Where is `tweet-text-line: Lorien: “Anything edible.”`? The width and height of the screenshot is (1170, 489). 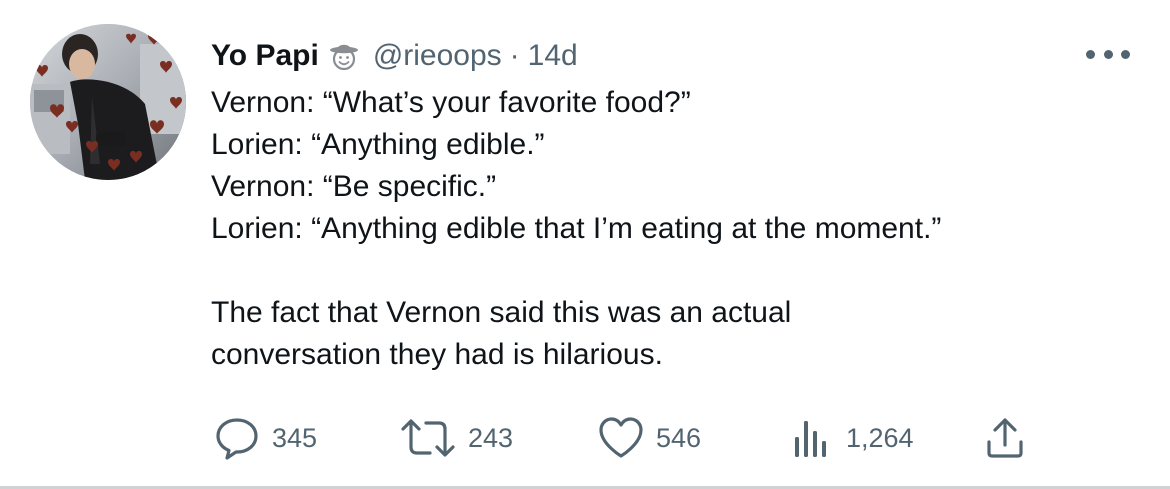
tweet-text-line: Lorien: “Anything edible.” is located at coordinates (378, 144).